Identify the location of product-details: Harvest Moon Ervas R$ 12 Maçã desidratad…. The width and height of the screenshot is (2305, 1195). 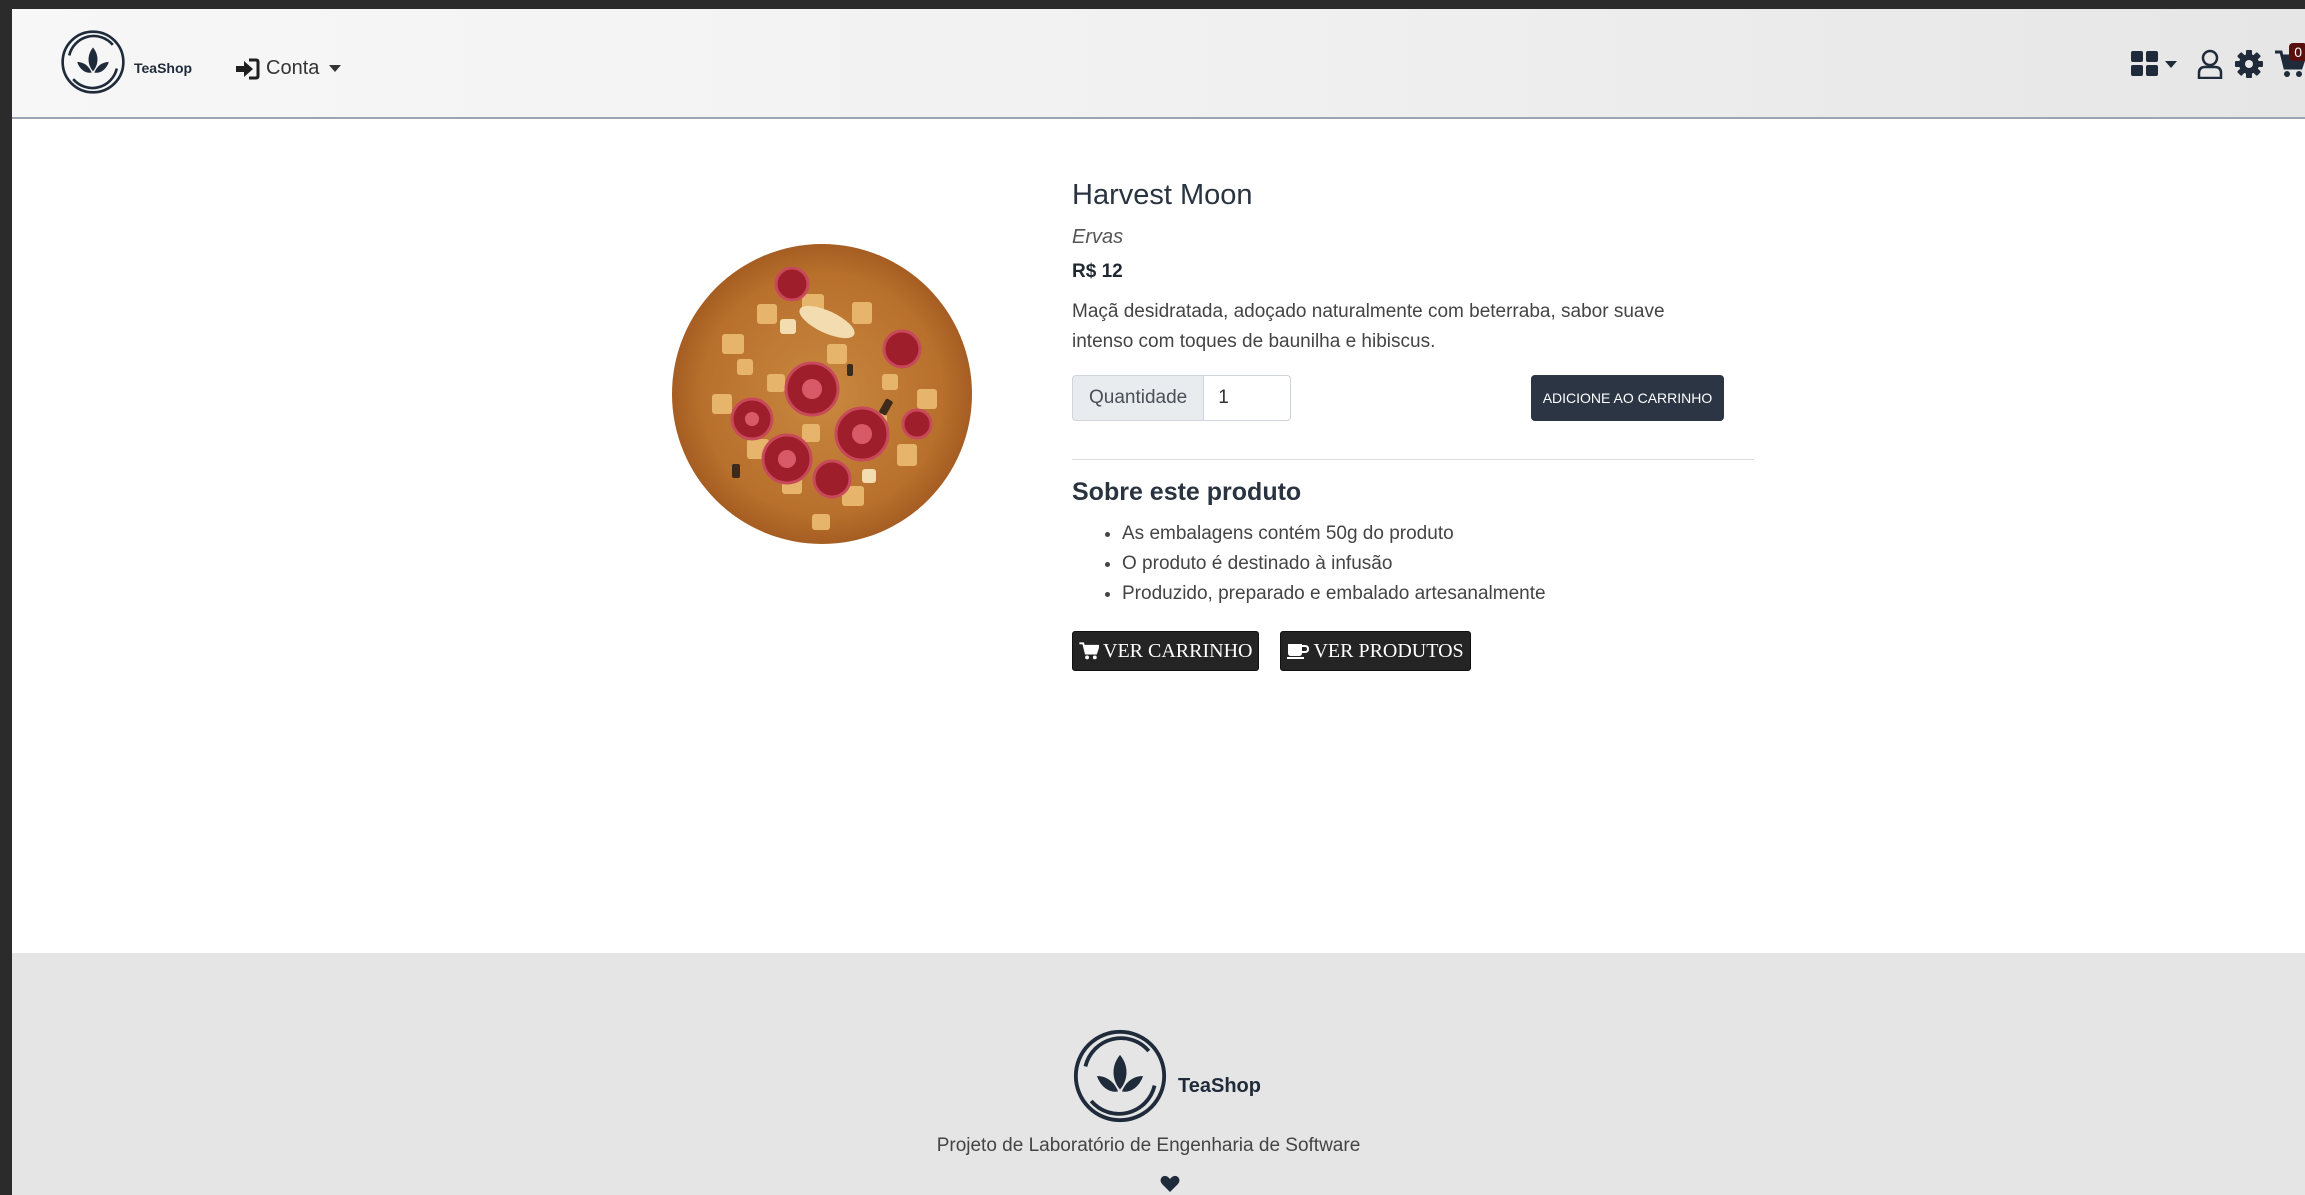
(1417, 425).